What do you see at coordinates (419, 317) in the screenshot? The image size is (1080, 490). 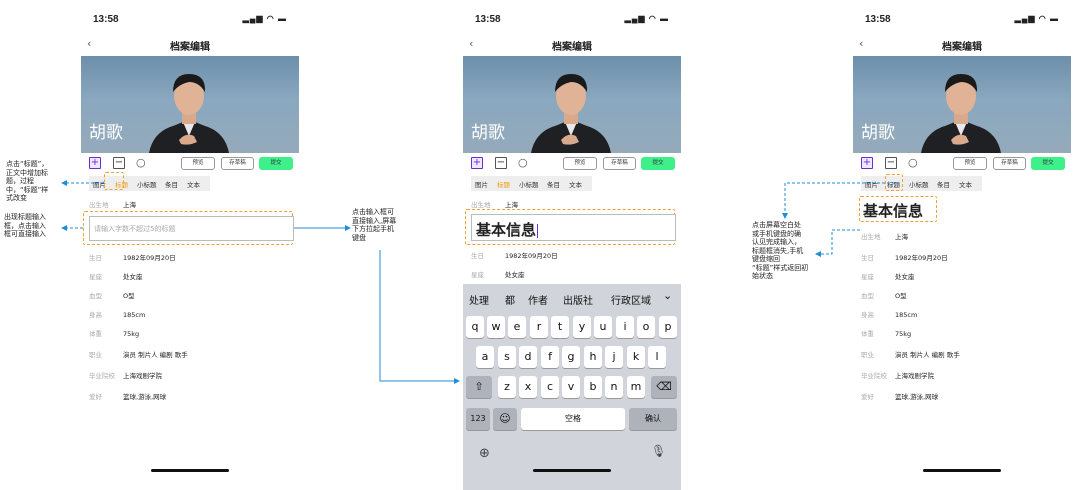 I see `arrow-to-keyboard` at bounding box center [419, 317].